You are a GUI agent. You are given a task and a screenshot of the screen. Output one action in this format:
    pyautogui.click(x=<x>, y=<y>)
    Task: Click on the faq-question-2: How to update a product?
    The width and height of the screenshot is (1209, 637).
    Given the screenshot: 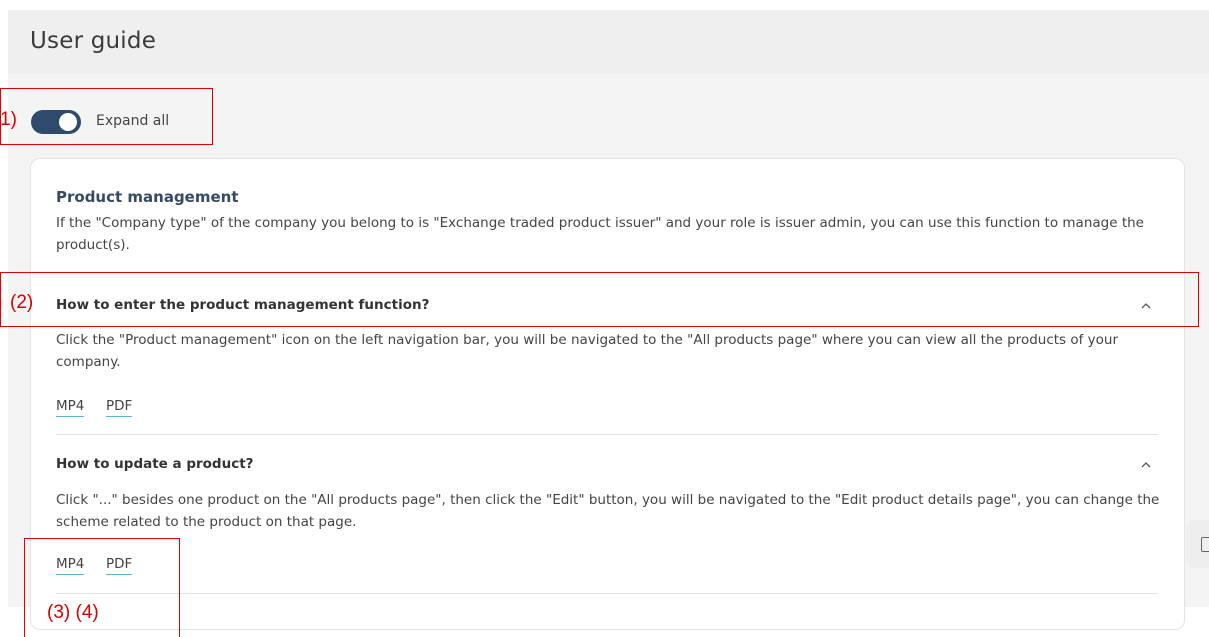 What is the action you would take?
    pyautogui.click(x=155, y=464)
    